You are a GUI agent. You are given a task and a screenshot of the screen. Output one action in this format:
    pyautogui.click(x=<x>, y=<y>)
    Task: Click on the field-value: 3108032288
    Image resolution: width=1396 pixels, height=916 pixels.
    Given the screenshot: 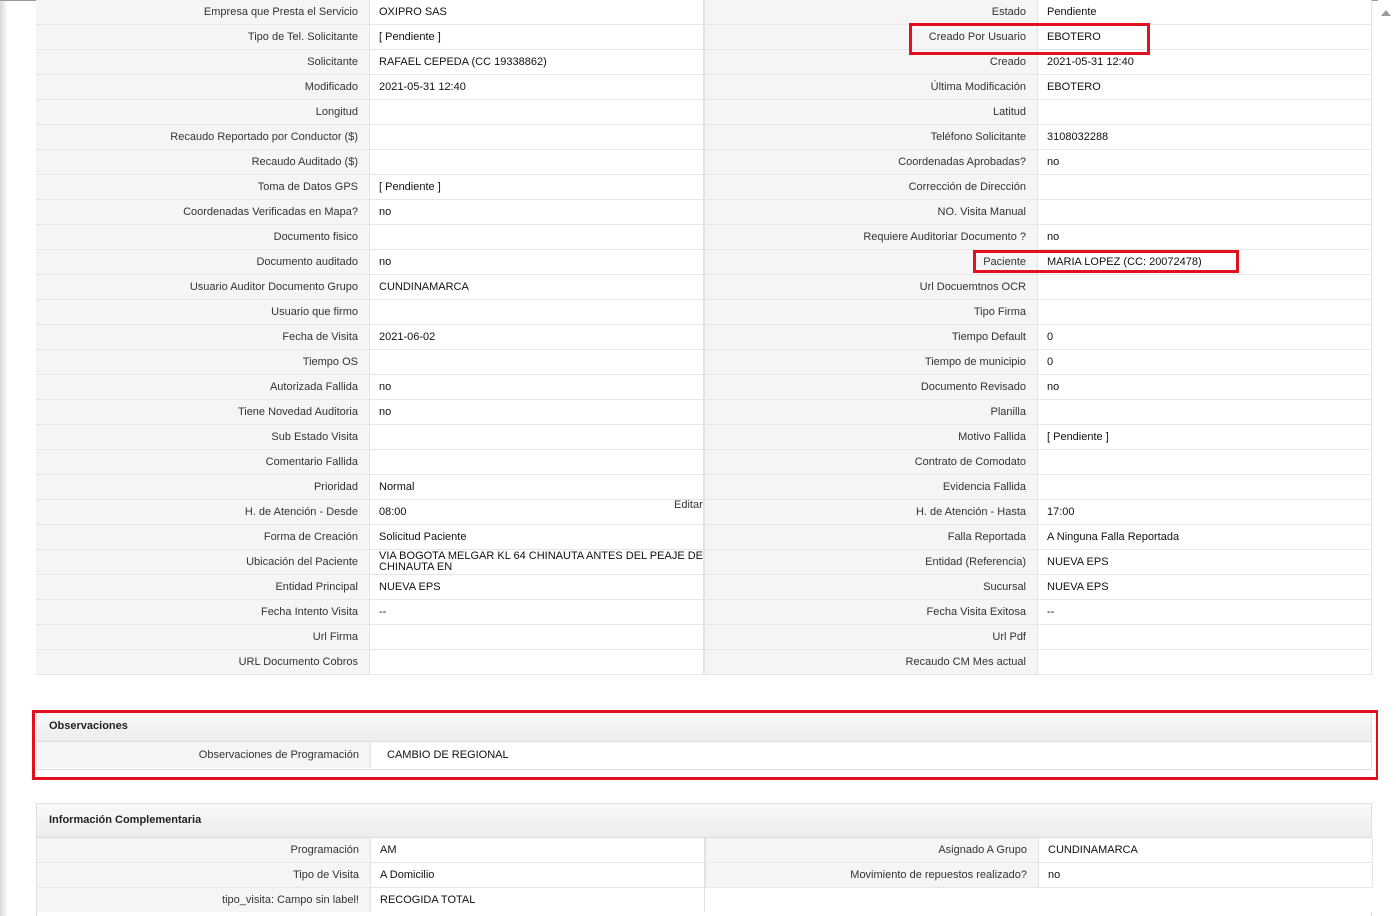 What is the action you would take?
    pyautogui.click(x=1205, y=137)
    